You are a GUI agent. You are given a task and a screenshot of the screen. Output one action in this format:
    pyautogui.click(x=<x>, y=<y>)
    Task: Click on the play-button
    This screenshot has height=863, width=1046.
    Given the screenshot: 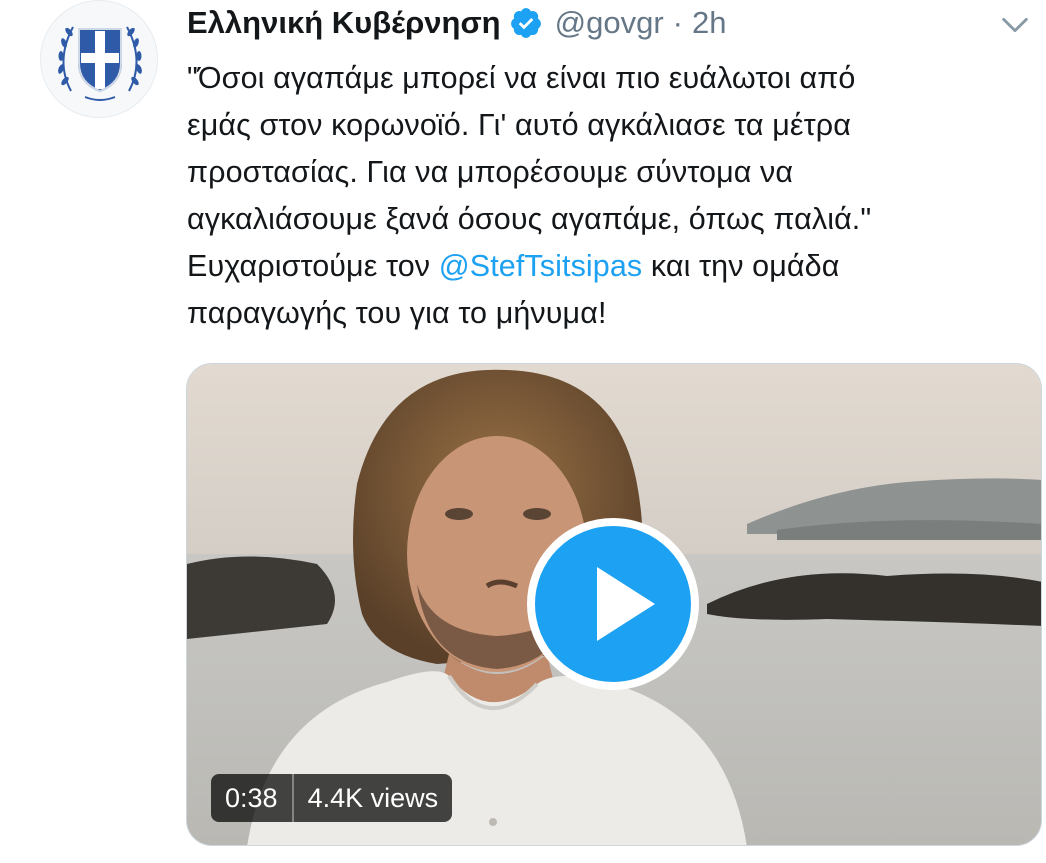 What is the action you would take?
    pyautogui.click(x=613, y=604)
    